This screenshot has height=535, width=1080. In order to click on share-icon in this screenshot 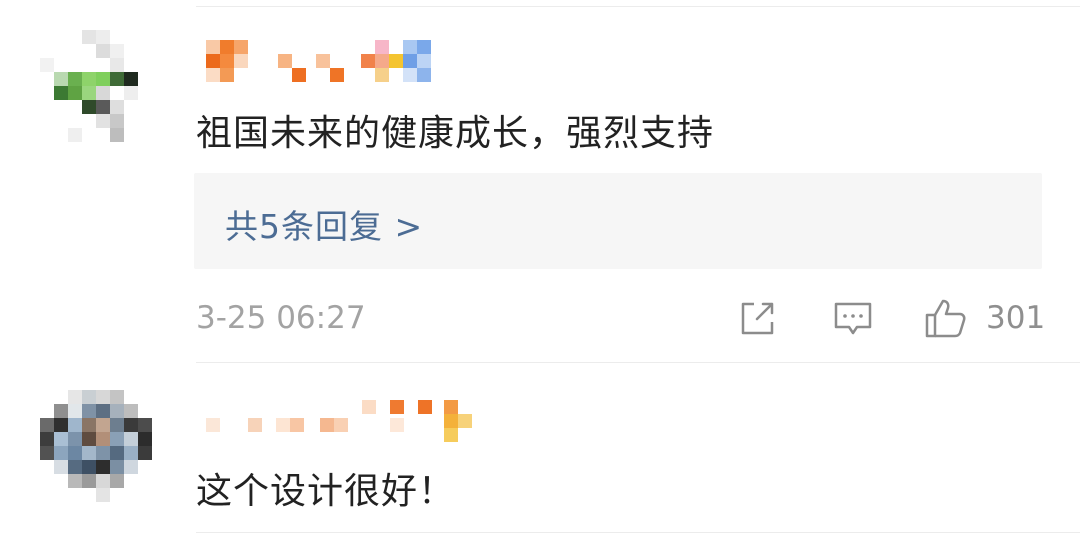, I will do `click(757, 318)`.